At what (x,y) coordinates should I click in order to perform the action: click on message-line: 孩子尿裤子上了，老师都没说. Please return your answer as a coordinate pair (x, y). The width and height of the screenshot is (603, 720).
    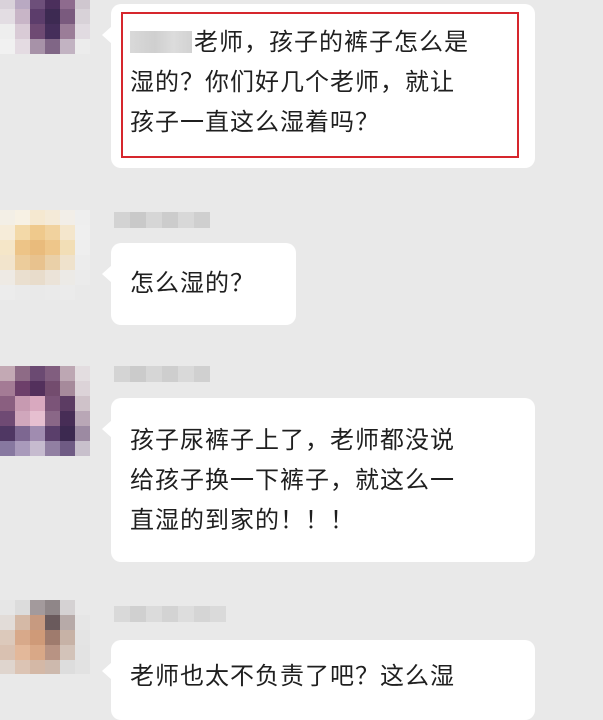
    Looking at the image, I should click on (292, 440).